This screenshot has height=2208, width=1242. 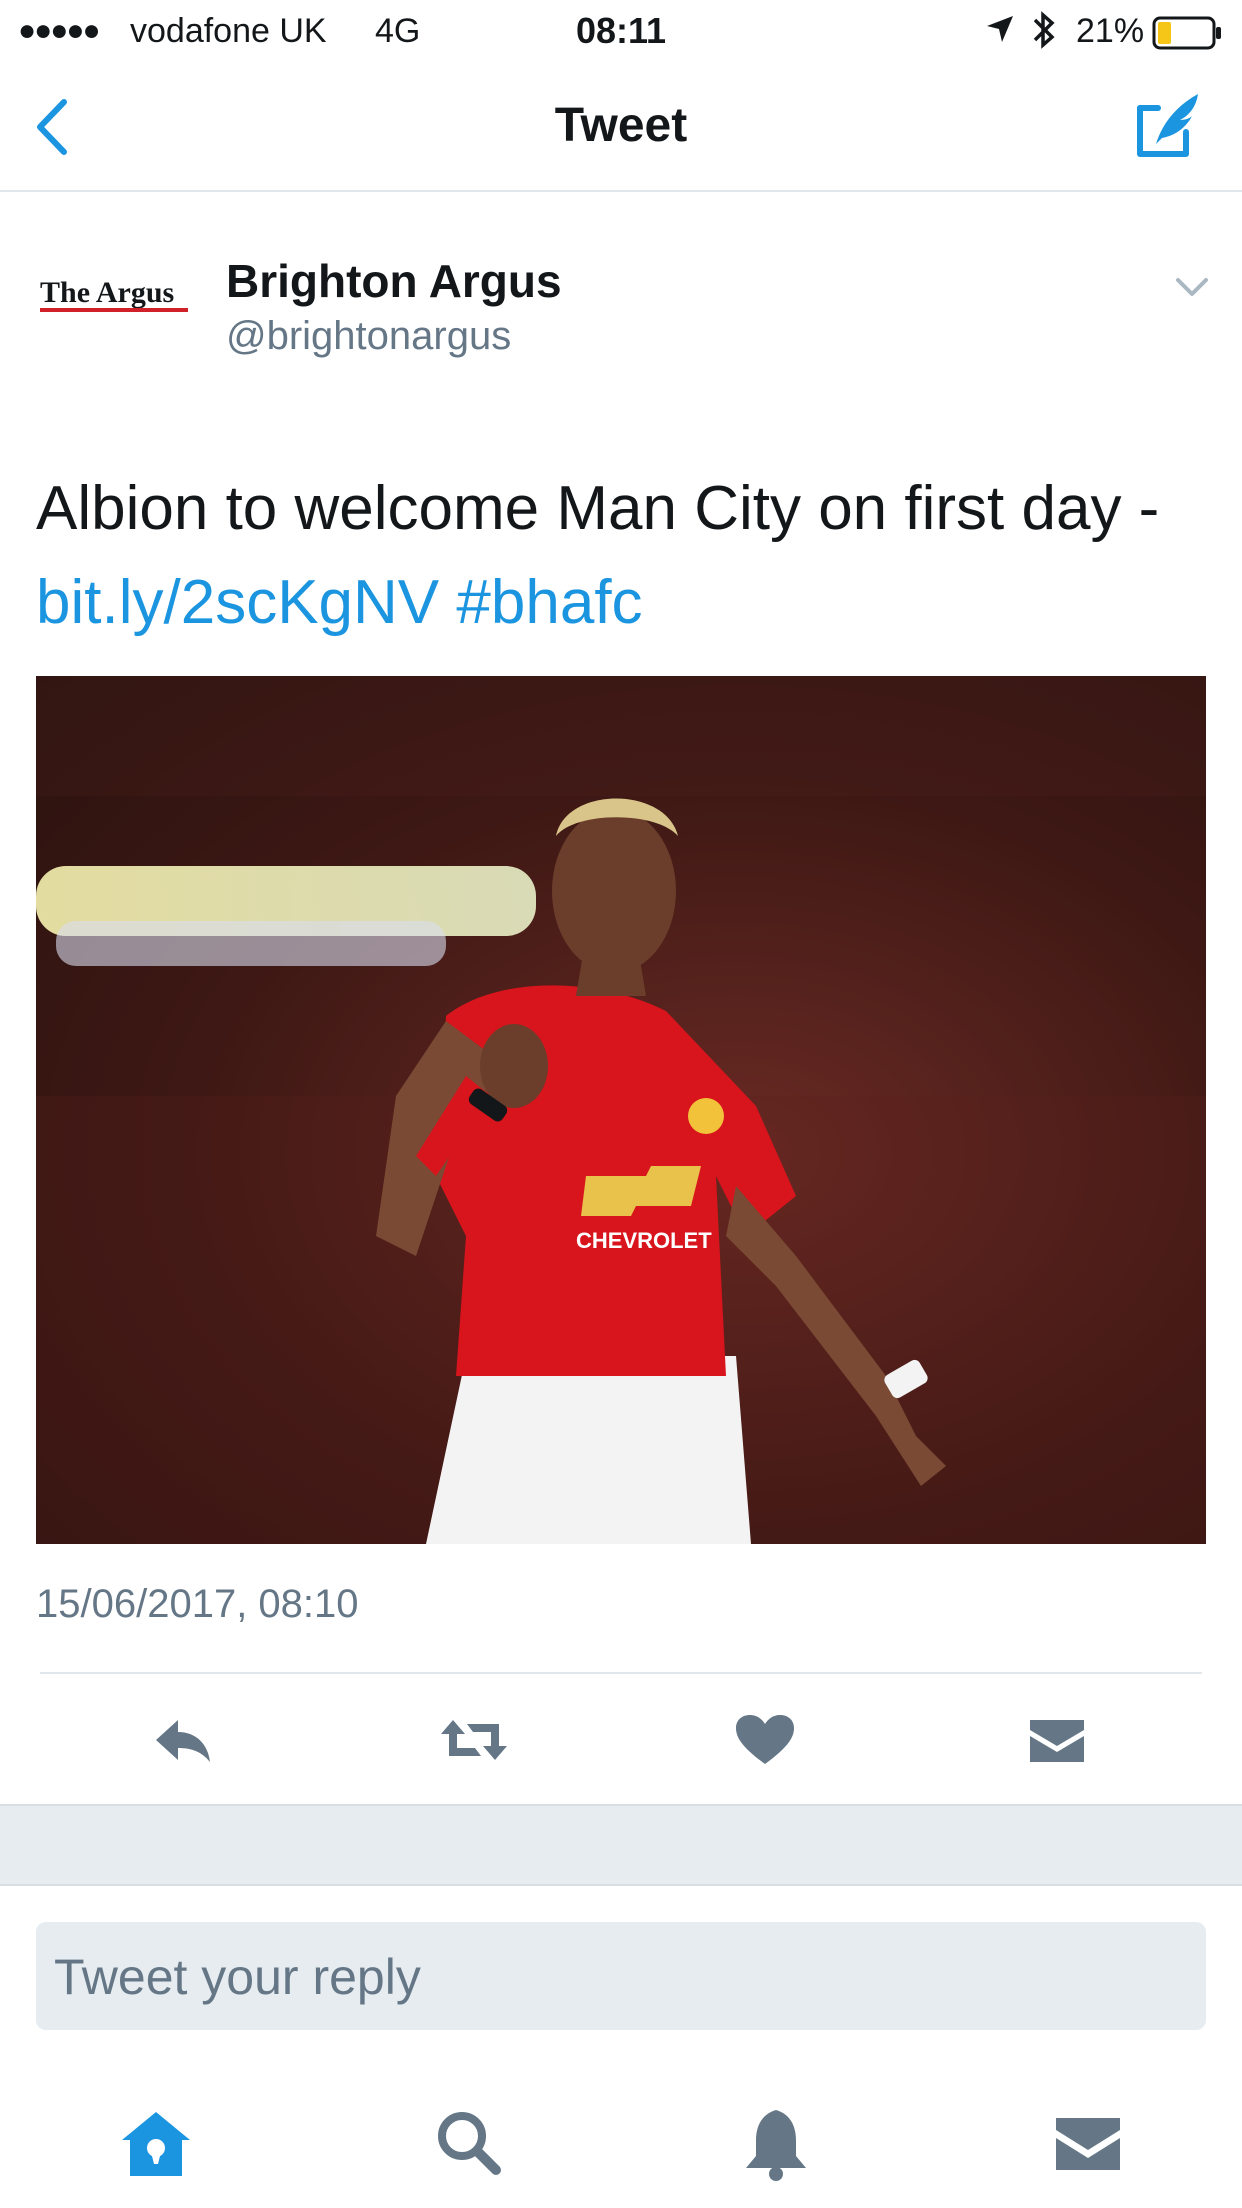 I want to click on location-arrow-icon, so click(x=1000, y=31).